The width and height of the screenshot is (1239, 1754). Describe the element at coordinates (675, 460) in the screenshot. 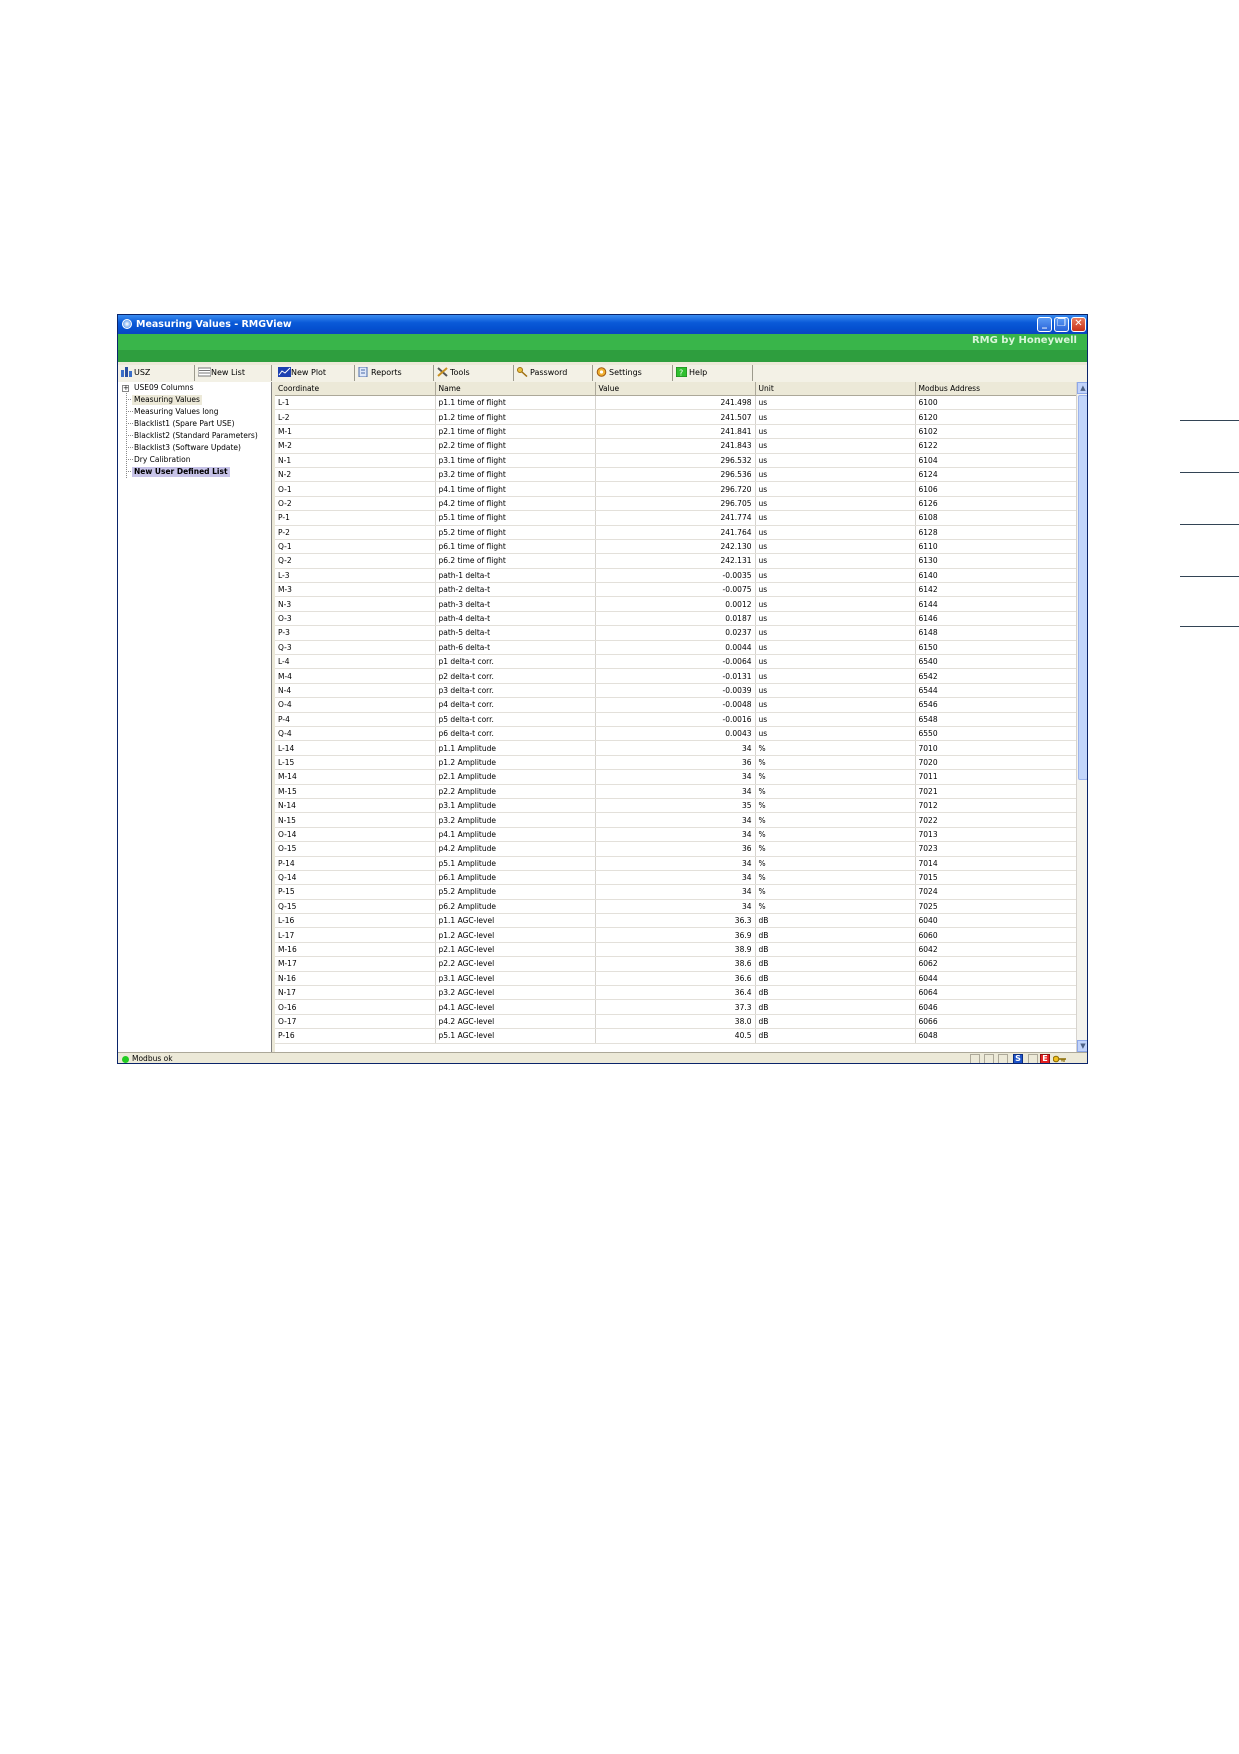

I see `table-row: N-1 p3.1 time of flight 296.532 us 6104` at that location.